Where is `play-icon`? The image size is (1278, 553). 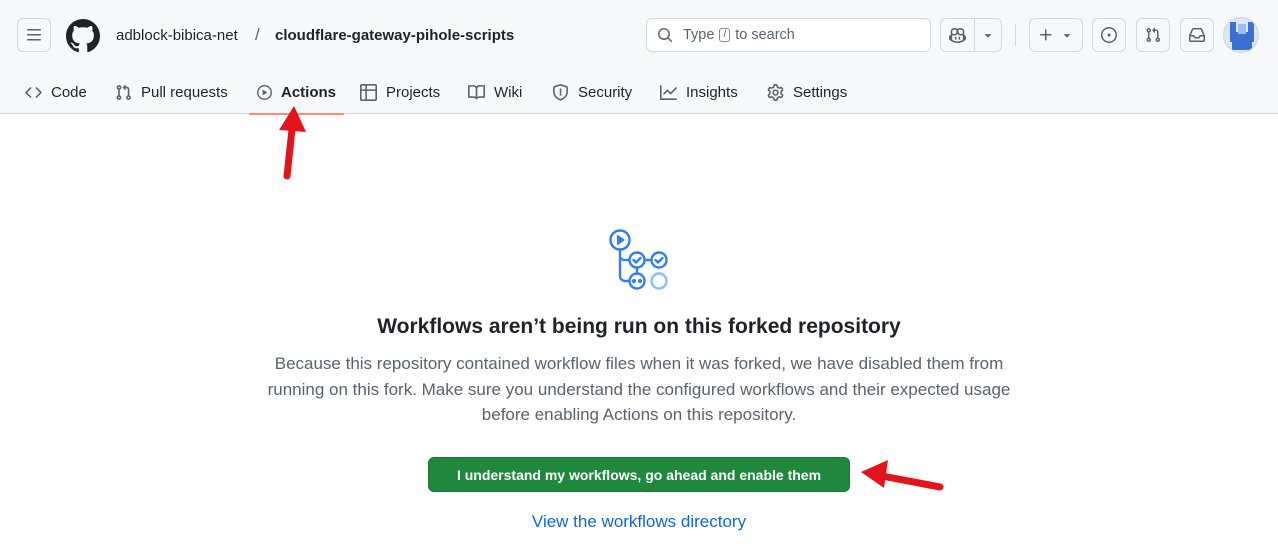
play-icon is located at coordinates (264, 92).